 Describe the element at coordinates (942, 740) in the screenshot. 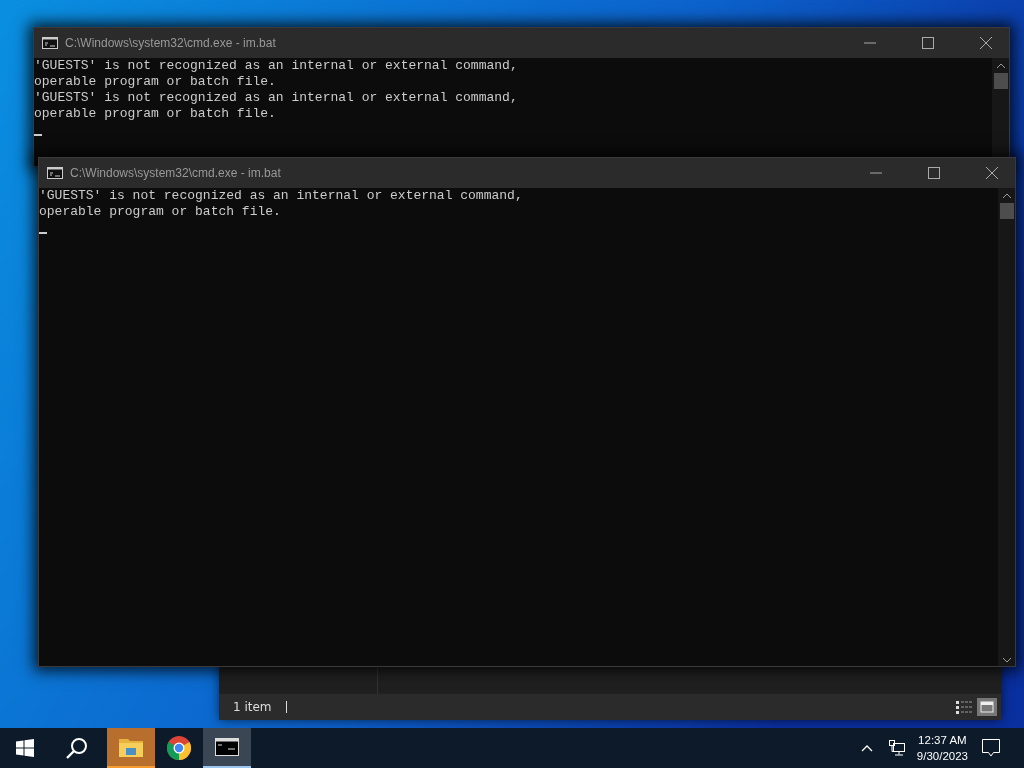

I see `clock-time: 12:37 AM` at that location.